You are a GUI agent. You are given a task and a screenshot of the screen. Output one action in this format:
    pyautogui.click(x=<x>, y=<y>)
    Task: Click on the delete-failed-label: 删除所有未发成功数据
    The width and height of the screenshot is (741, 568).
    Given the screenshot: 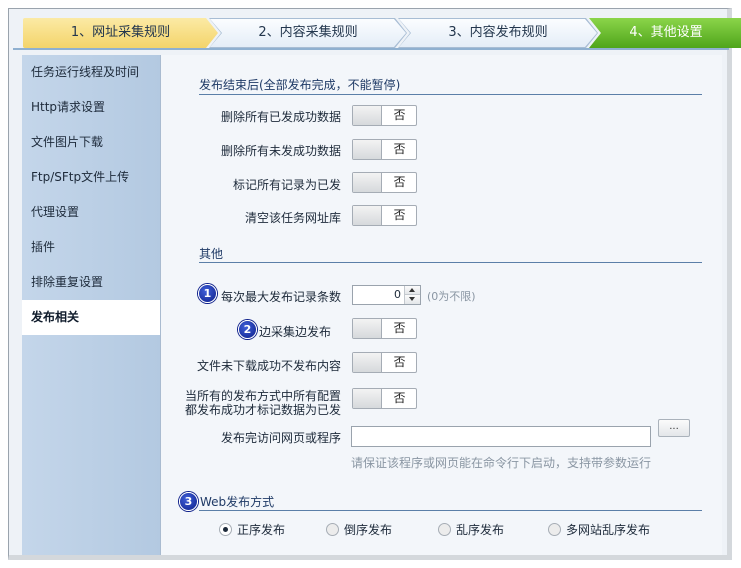 What is the action you would take?
    pyautogui.click(x=280, y=151)
    